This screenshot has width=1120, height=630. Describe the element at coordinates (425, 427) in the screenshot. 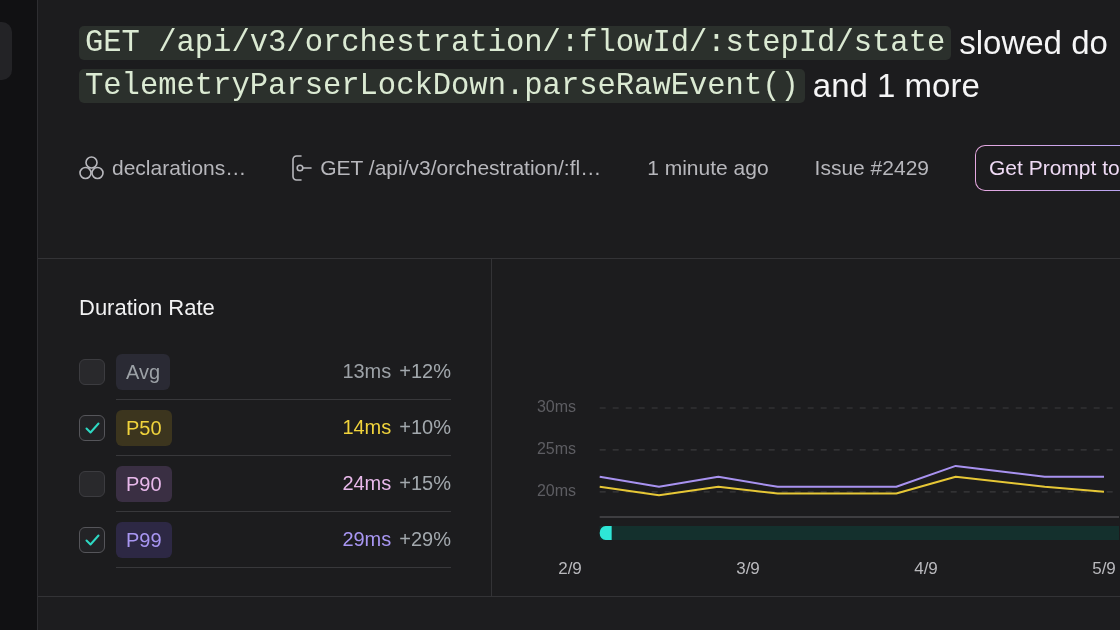

I see `metric-change: +10%` at that location.